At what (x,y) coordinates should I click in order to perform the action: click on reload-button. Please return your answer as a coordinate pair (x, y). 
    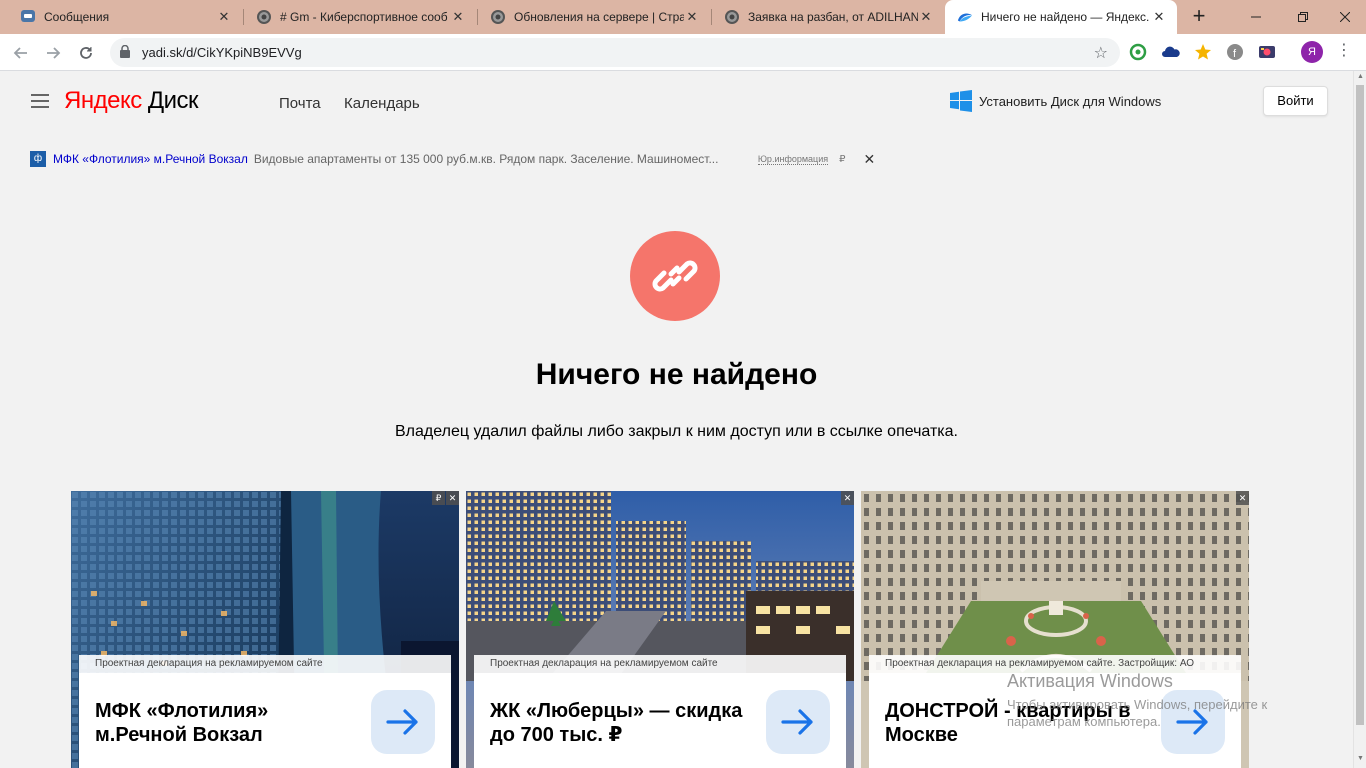
    Looking at the image, I should click on (86, 53).